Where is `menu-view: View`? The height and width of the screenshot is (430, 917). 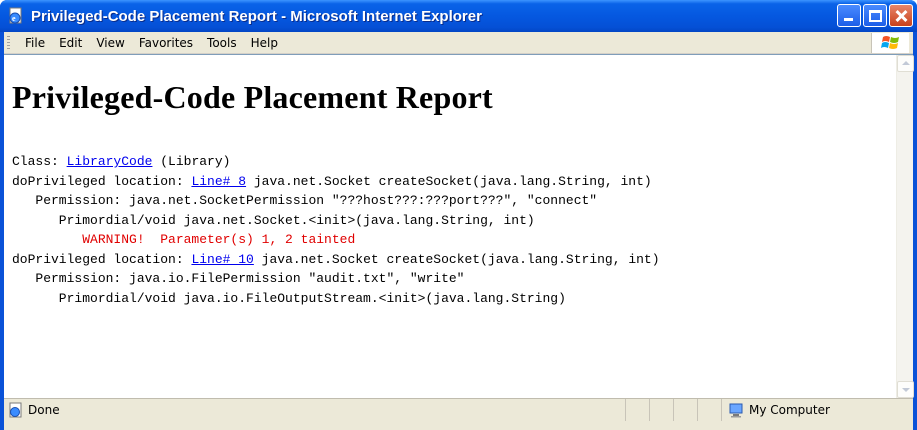 menu-view: View is located at coordinates (110, 43).